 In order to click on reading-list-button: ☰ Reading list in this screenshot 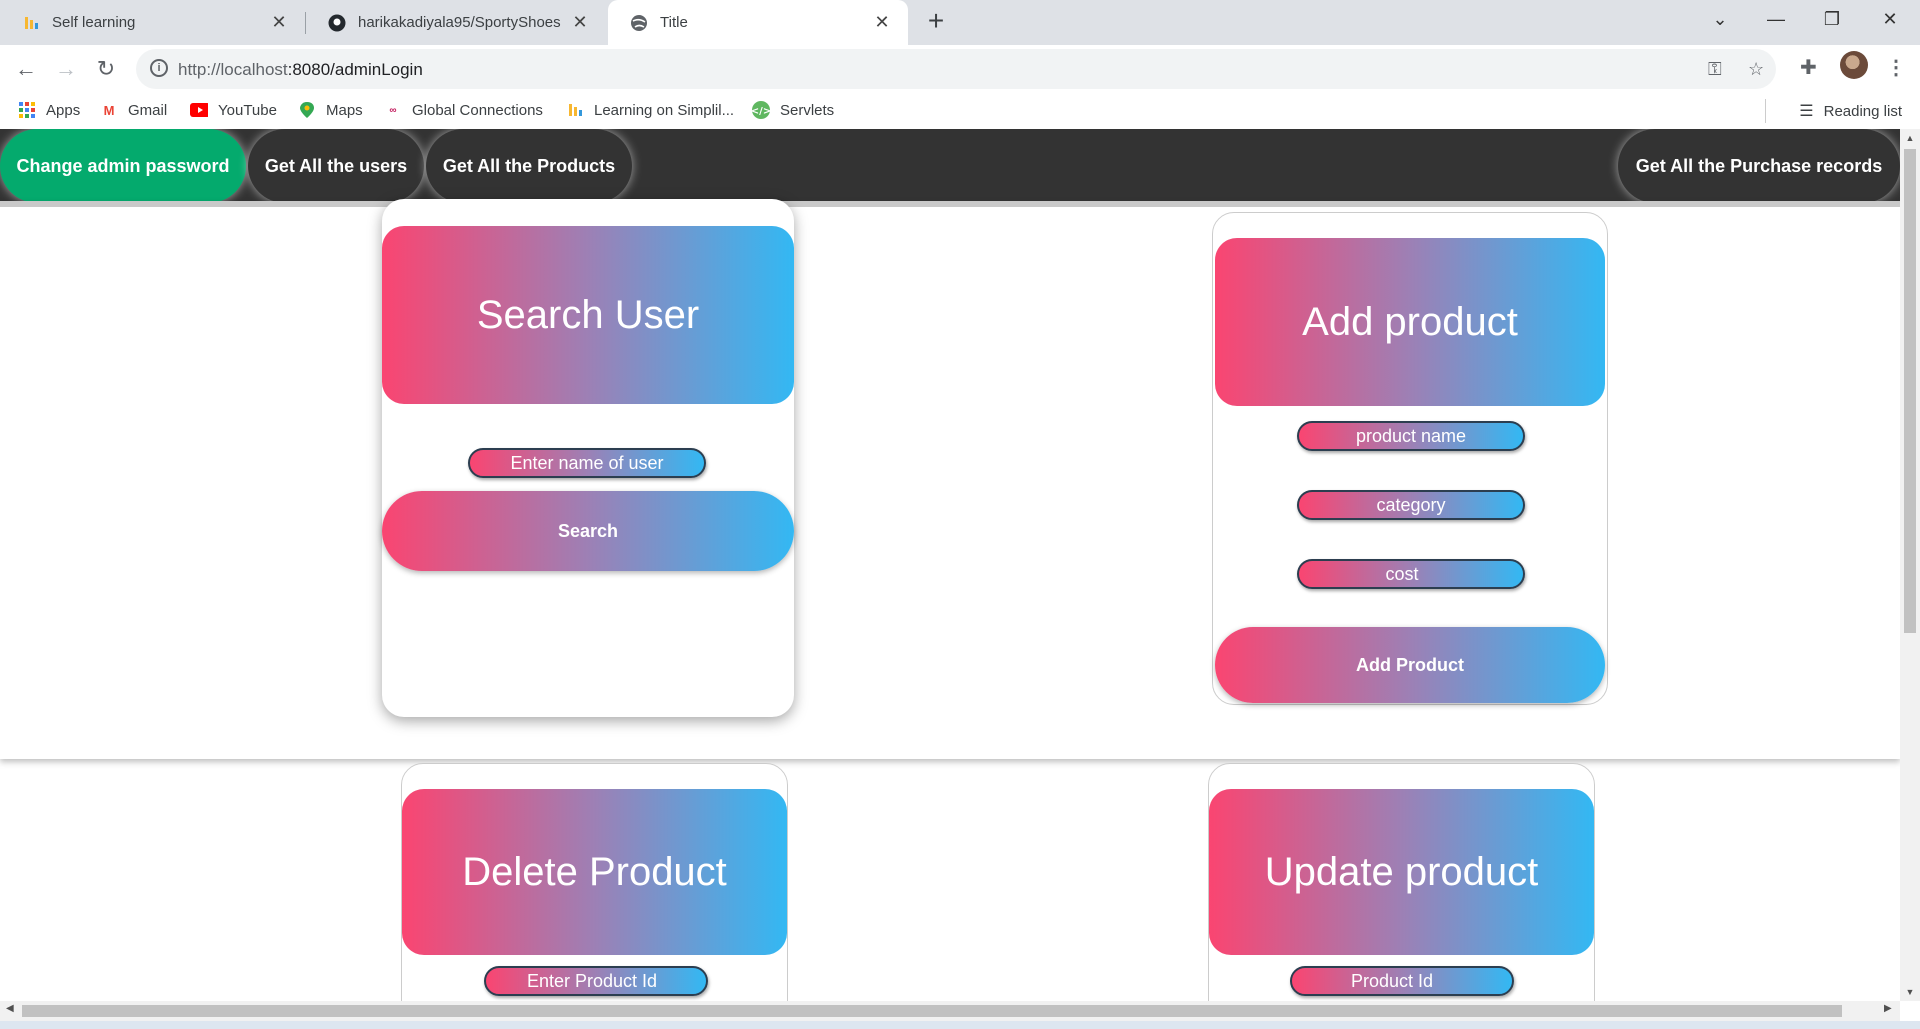, I will do `click(1833, 111)`.